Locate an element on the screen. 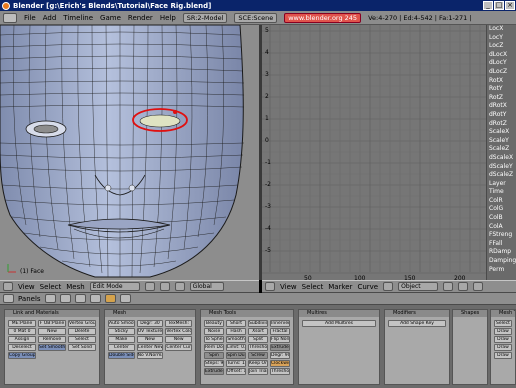  ipo-channel-ffall: FFall is located at coordinates (501, 244).